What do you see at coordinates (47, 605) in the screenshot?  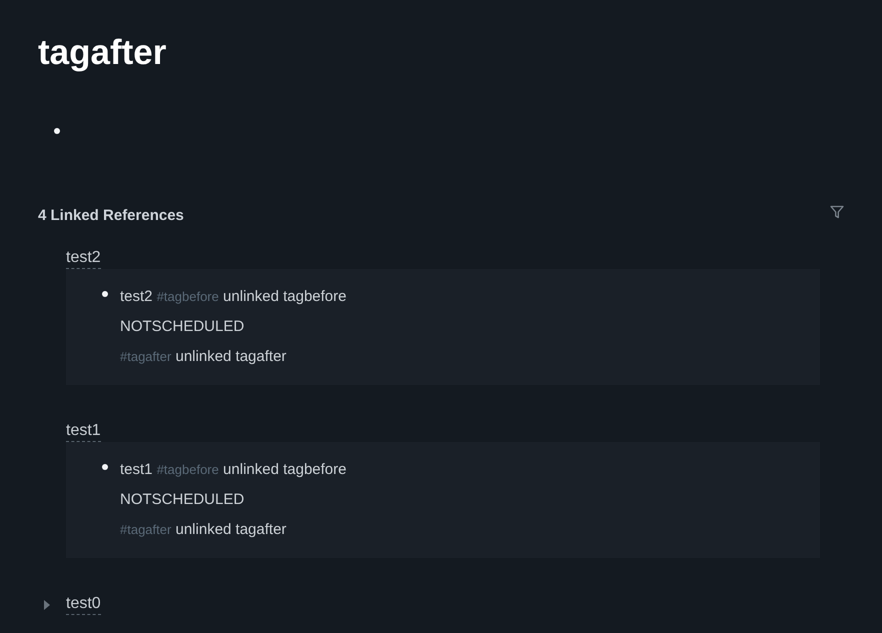 I see `caret-icon` at bounding box center [47, 605].